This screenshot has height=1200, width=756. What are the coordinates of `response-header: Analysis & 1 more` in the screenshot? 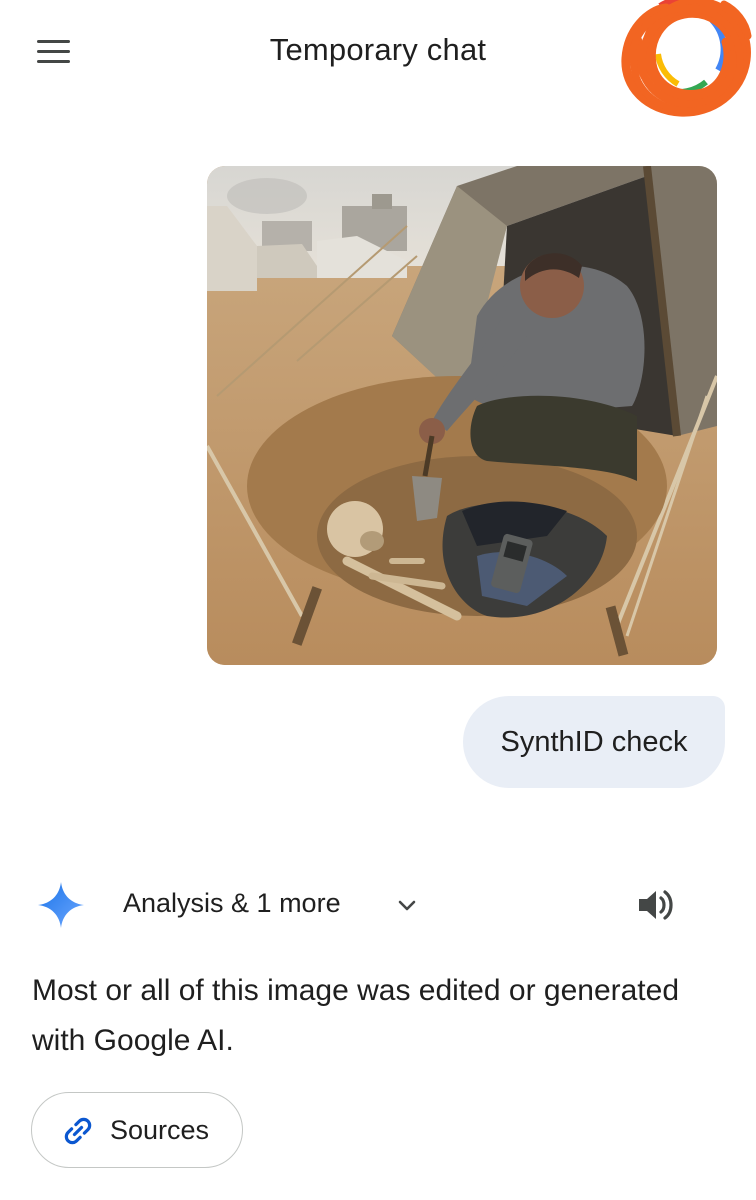 It's located at (378, 905).